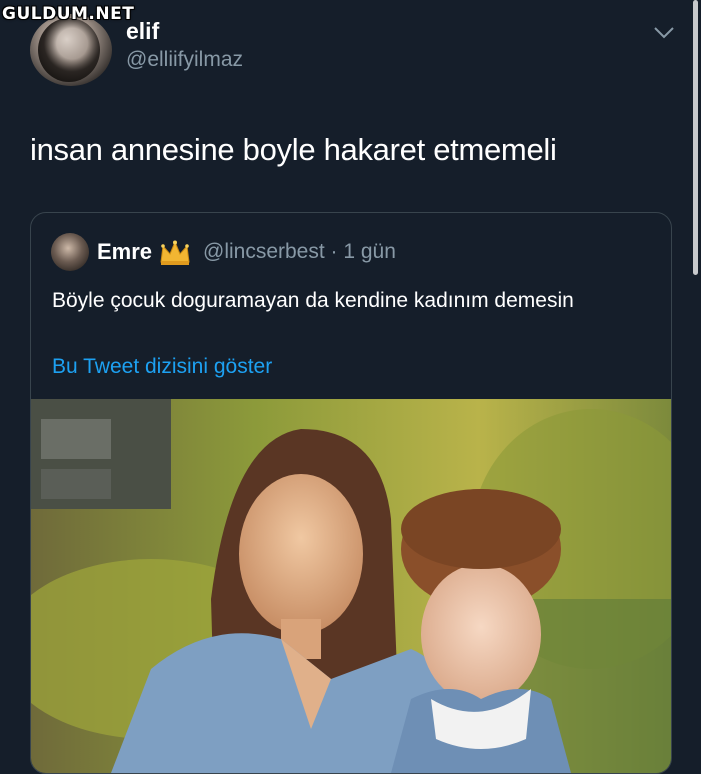 The image size is (701, 774). I want to click on scrollbar, so click(695, 137).